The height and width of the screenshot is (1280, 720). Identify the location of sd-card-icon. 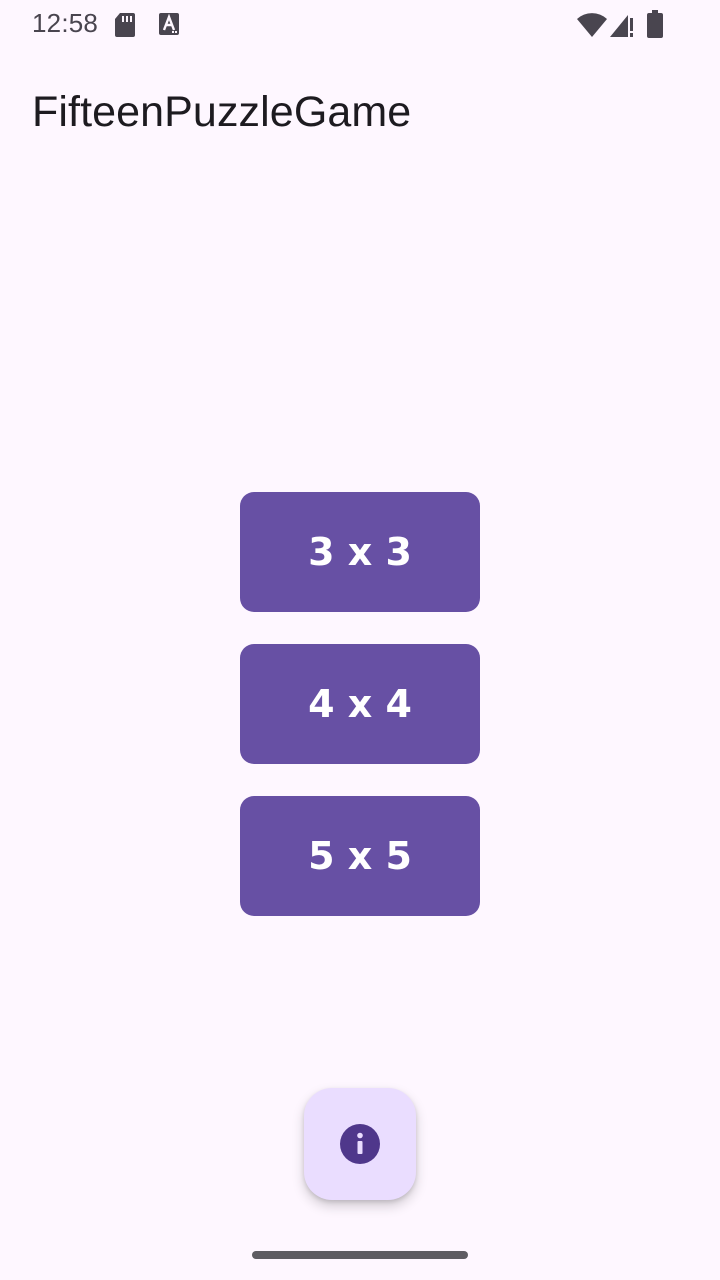
(125, 25).